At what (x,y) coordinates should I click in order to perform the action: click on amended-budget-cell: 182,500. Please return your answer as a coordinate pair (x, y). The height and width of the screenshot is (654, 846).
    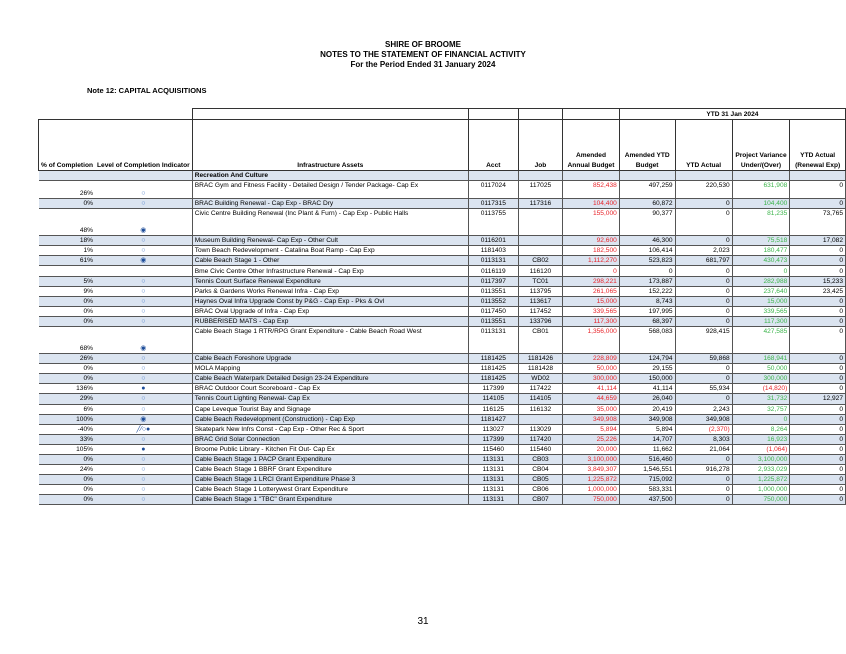
    Looking at the image, I should click on (591, 251).